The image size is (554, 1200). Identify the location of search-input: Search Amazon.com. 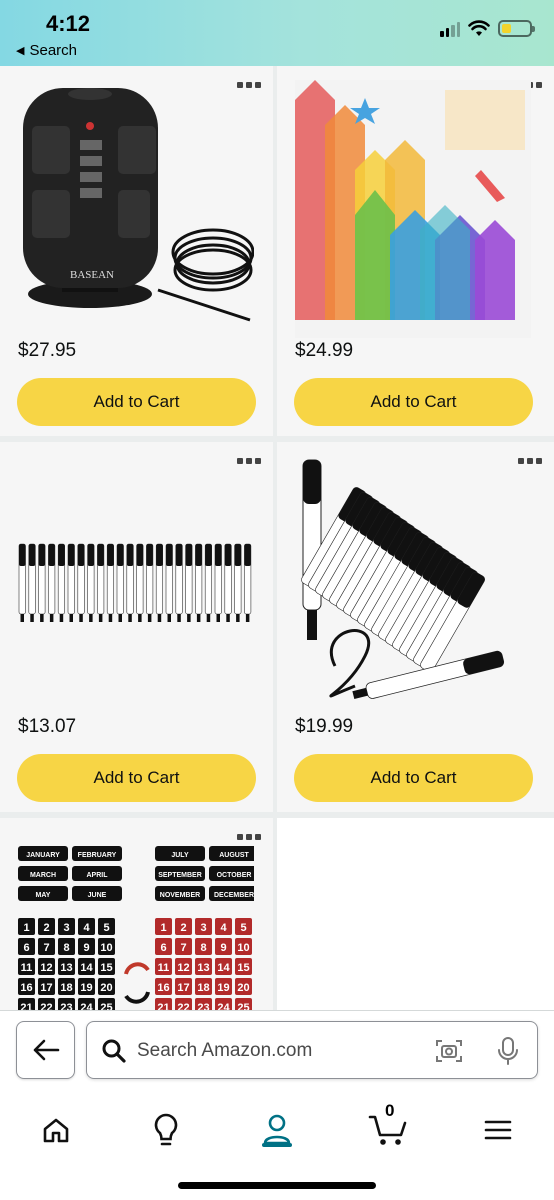
(312, 1050).